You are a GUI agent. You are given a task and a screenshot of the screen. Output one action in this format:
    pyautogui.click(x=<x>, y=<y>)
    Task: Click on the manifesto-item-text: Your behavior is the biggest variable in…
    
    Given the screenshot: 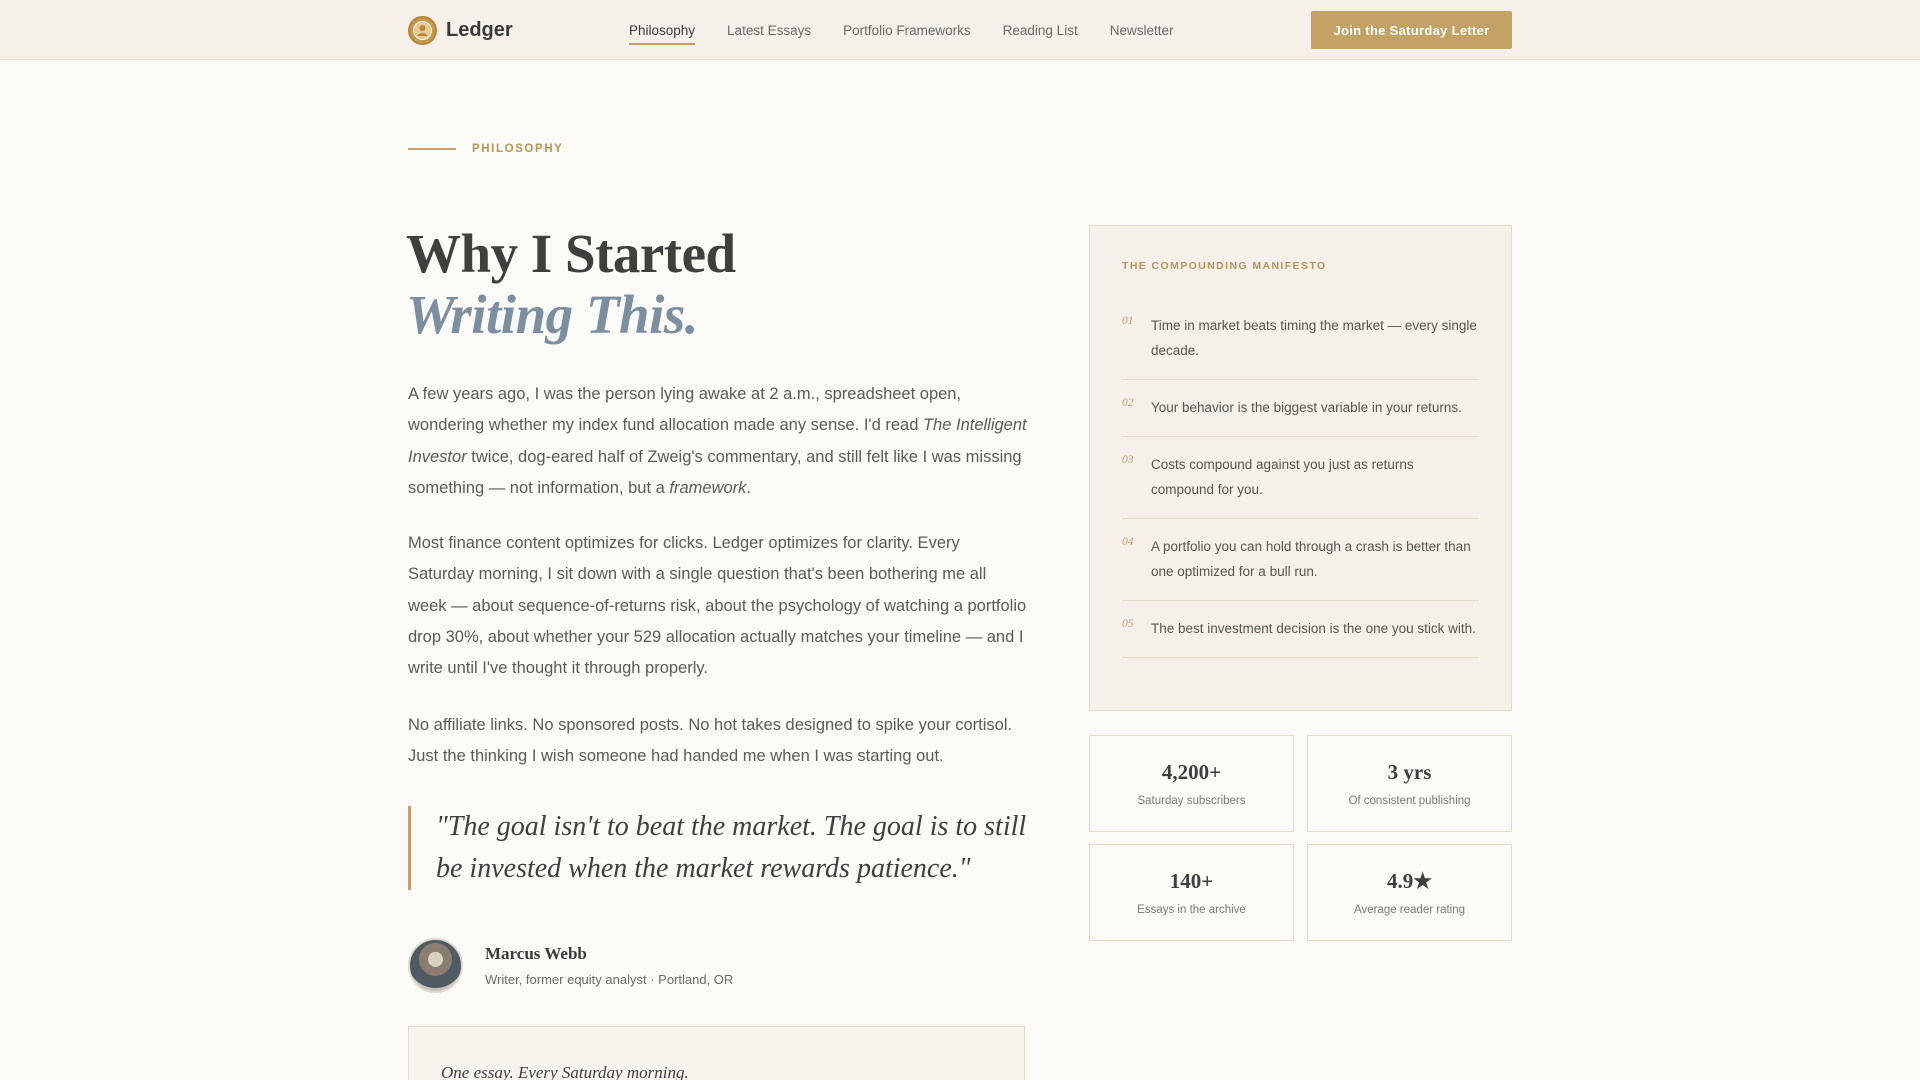 What is the action you would take?
    pyautogui.click(x=1306, y=407)
    